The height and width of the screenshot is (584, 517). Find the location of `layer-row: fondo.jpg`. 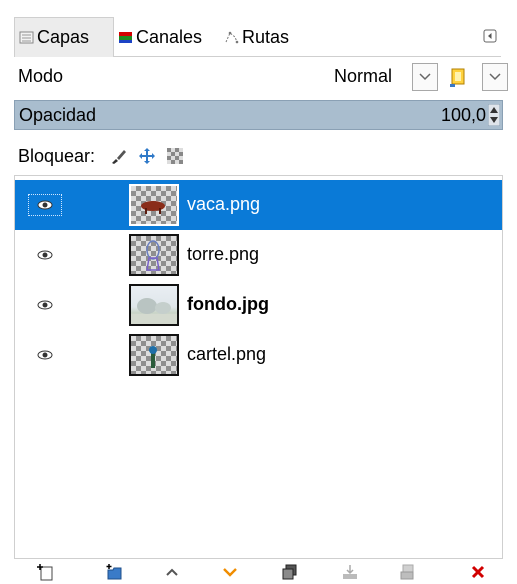

layer-row: fondo.jpg is located at coordinates (258, 305).